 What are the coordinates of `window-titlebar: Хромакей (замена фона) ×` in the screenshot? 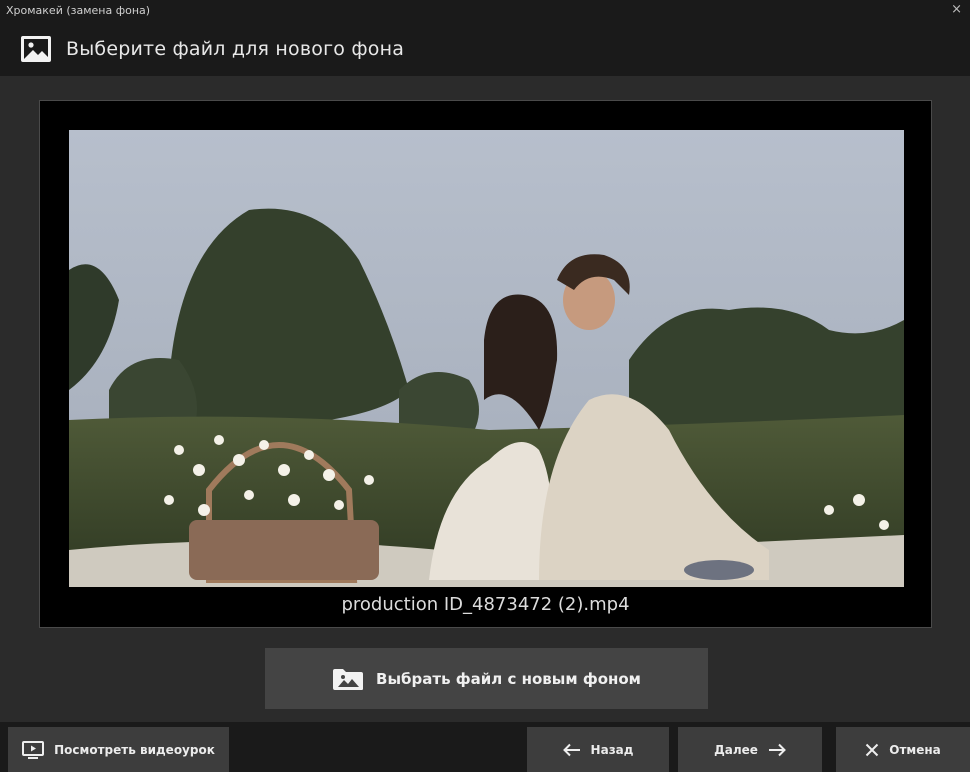 It's located at (485, 11).